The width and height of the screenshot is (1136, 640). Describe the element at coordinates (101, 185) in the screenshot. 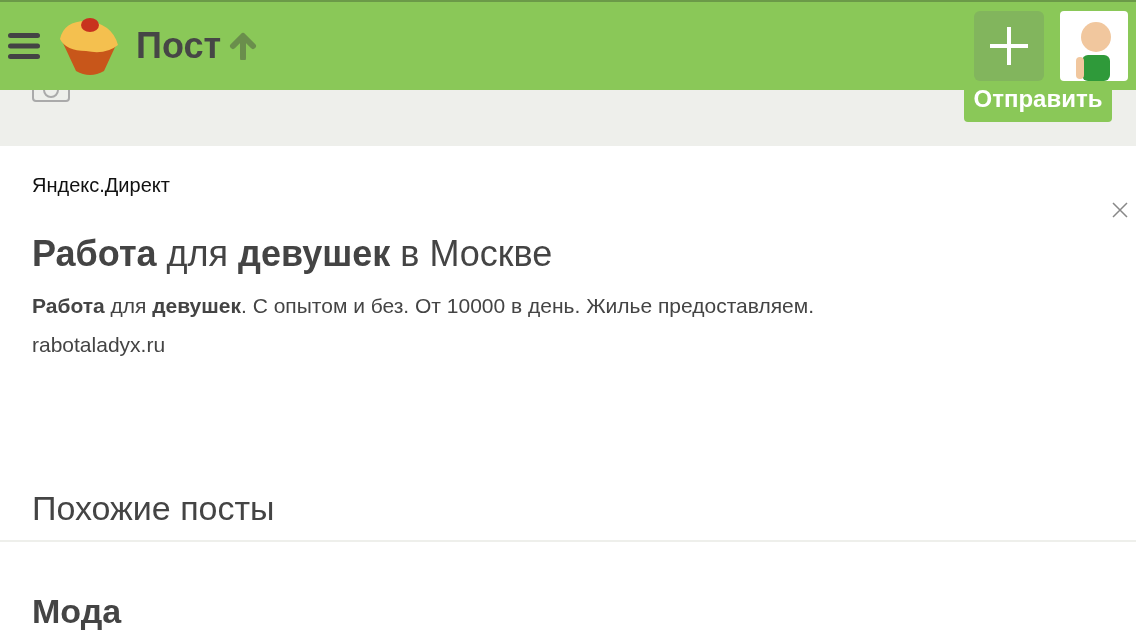

I see `ad-source-label: Яндекс.Директ` at that location.